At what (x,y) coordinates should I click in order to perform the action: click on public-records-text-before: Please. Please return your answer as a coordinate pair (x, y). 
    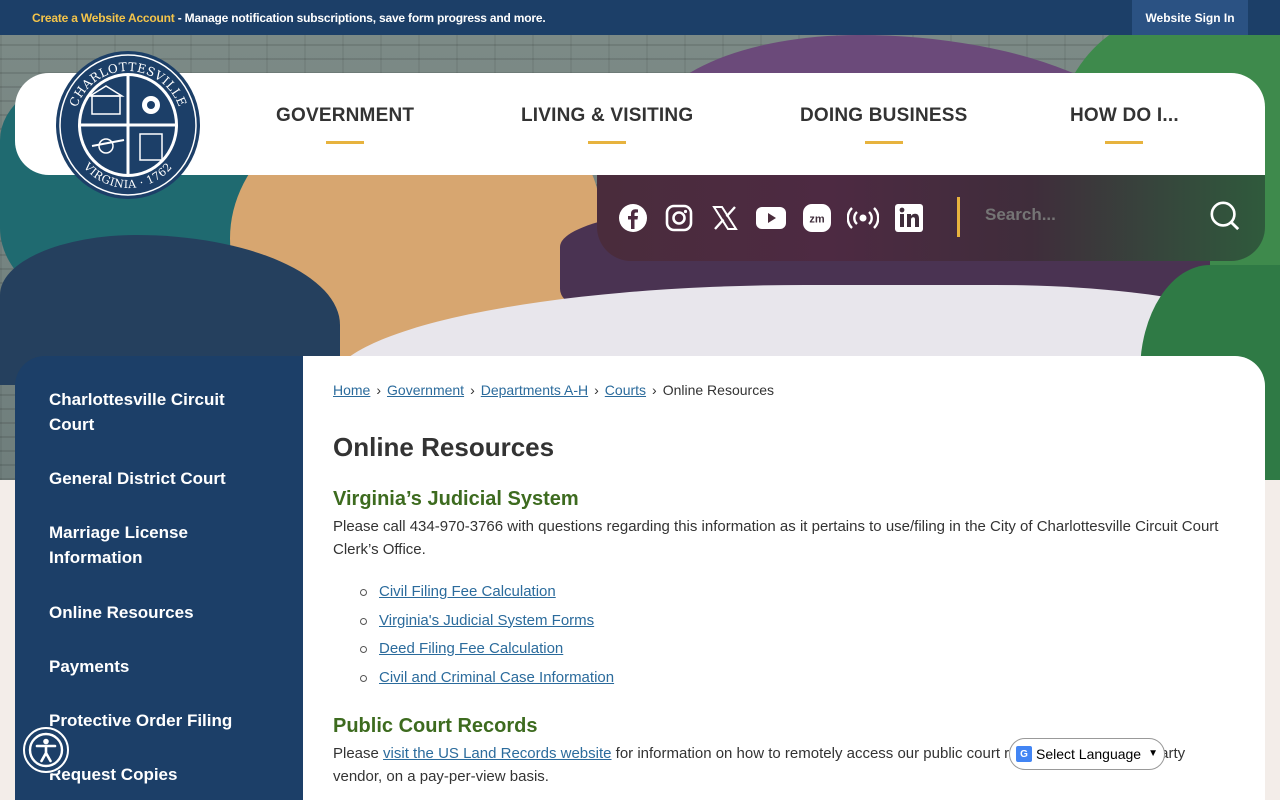
    Looking at the image, I should click on (358, 753).